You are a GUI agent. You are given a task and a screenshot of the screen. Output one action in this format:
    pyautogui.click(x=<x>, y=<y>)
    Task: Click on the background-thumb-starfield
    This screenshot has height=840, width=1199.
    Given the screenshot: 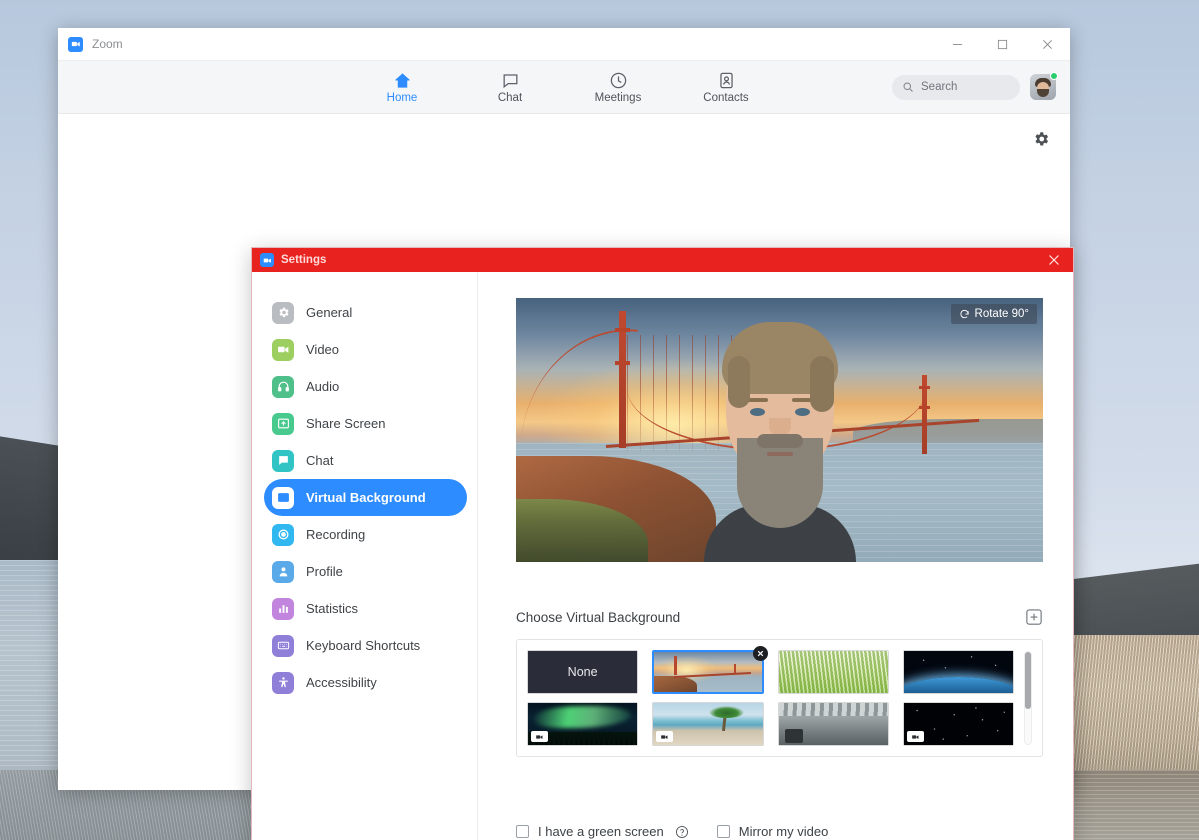 What is the action you would take?
    pyautogui.click(x=958, y=724)
    